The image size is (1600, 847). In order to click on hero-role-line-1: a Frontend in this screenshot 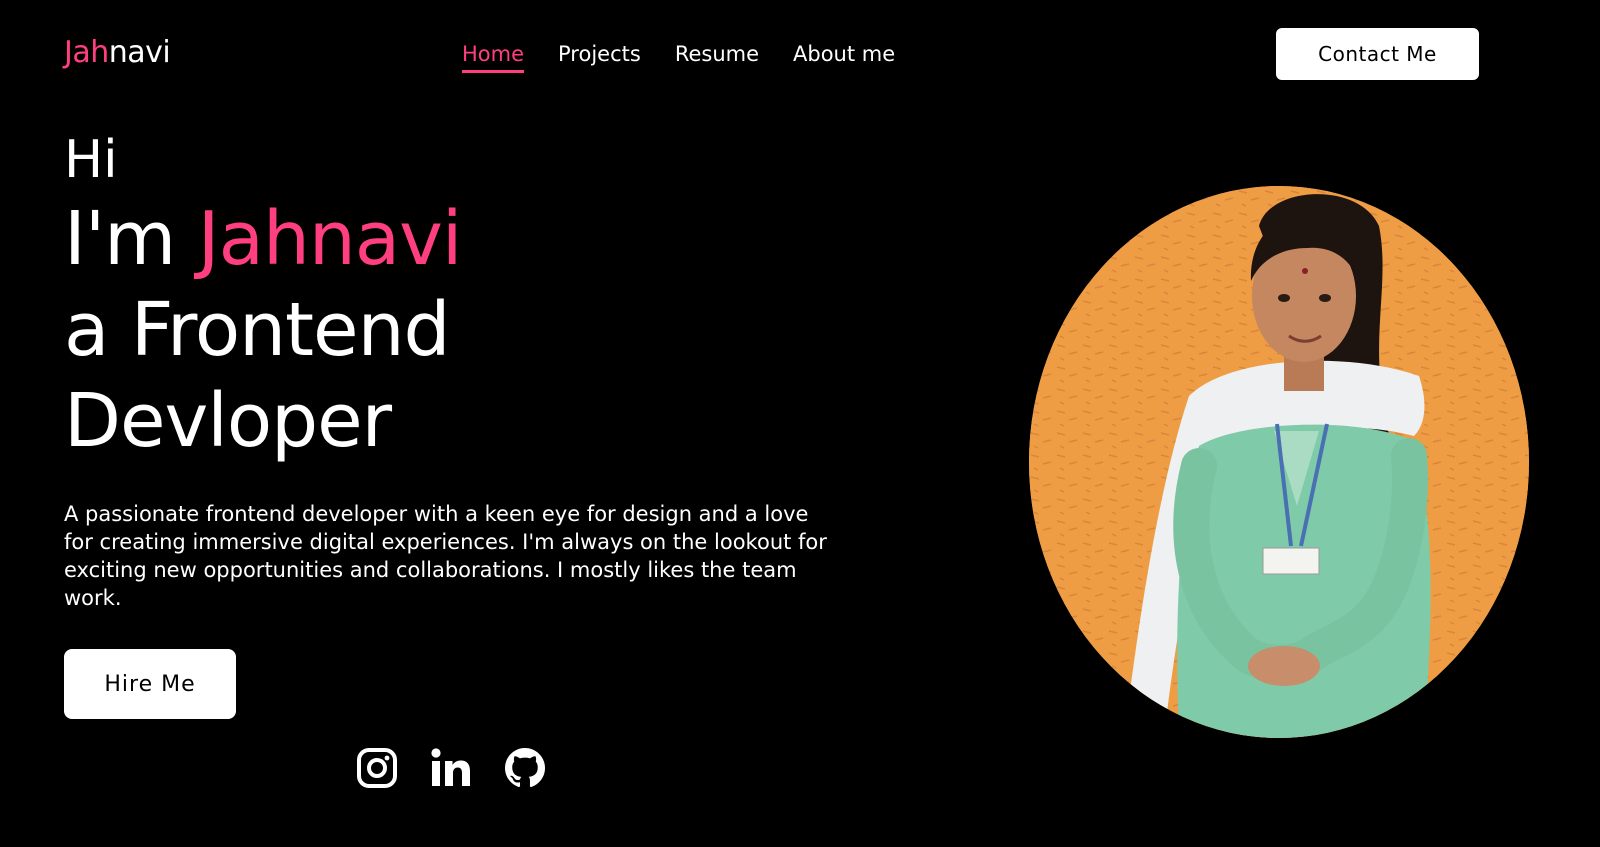, I will do `click(257, 330)`.